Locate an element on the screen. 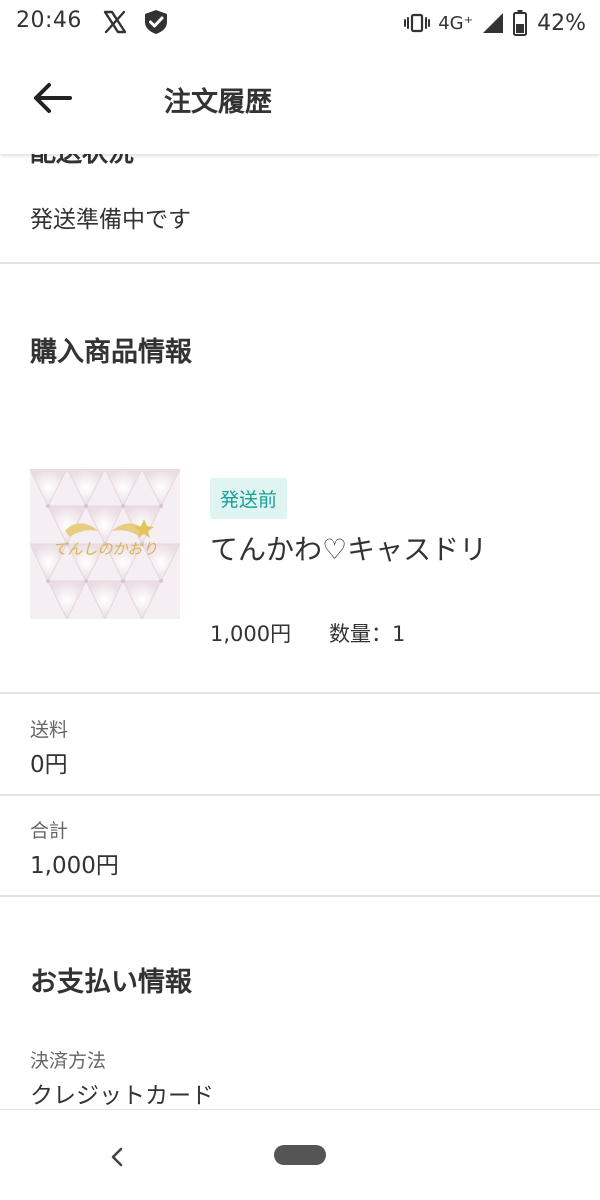  shipping-fee-value: 0円 is located at coordinates (49, 765).